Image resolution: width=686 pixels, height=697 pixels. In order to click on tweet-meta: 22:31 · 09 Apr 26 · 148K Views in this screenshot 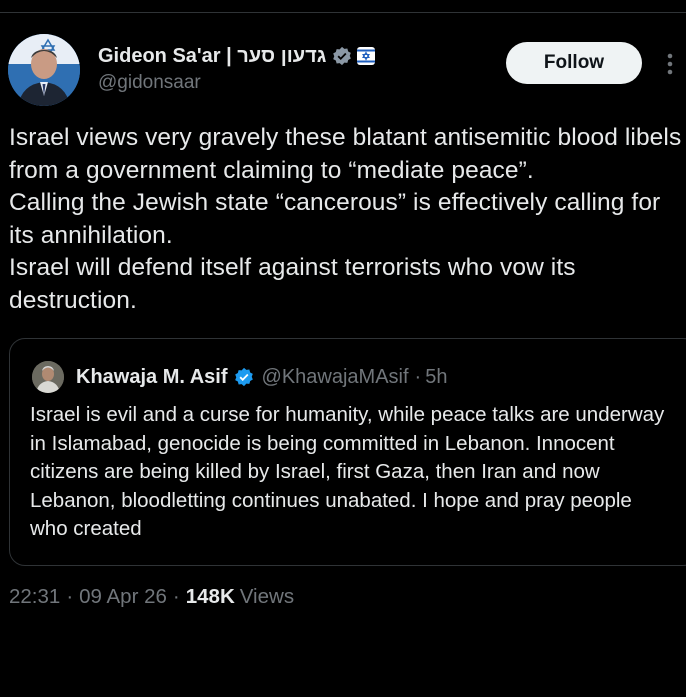, I will do `click(151, 597)`.